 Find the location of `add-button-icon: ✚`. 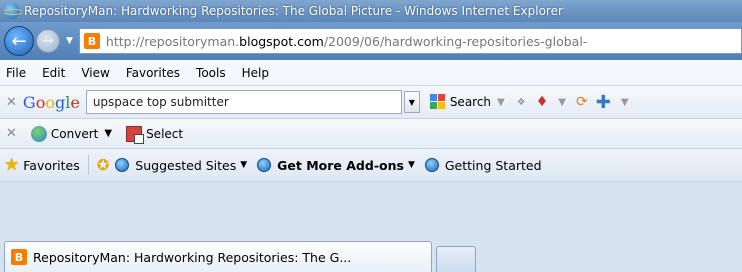

add-button-icon: ✚ is located at coordinates (603, 102).